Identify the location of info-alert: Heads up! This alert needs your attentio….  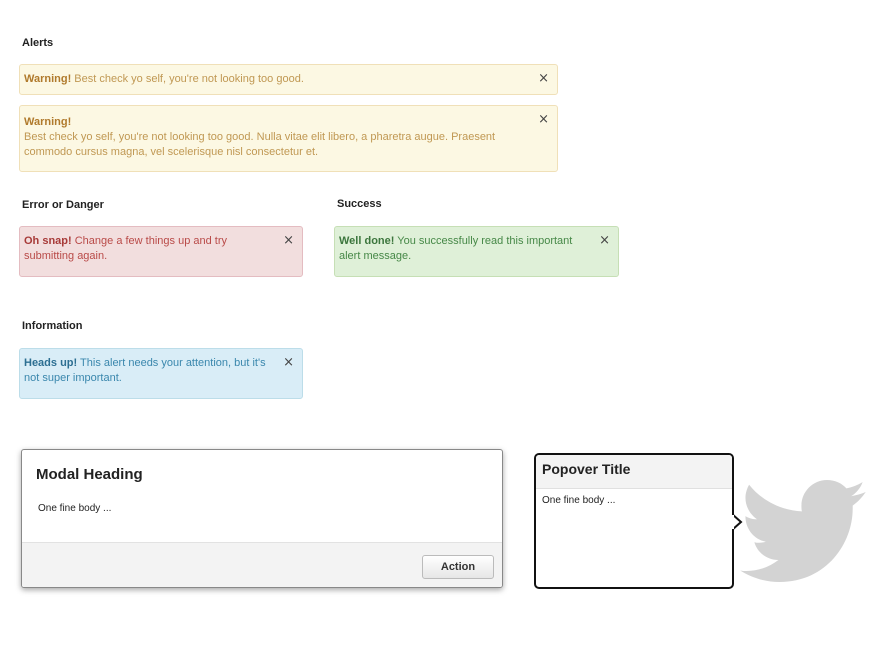
(161, 373).